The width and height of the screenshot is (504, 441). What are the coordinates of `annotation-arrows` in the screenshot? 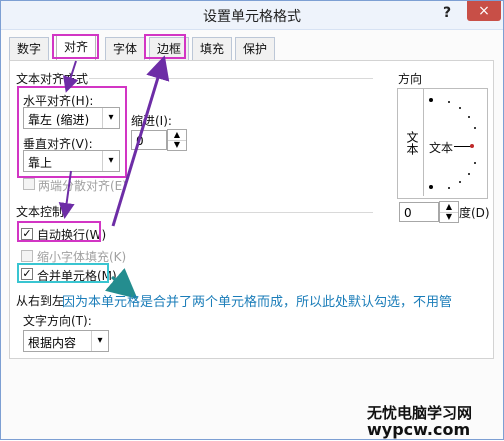 It's located at (114, 177).